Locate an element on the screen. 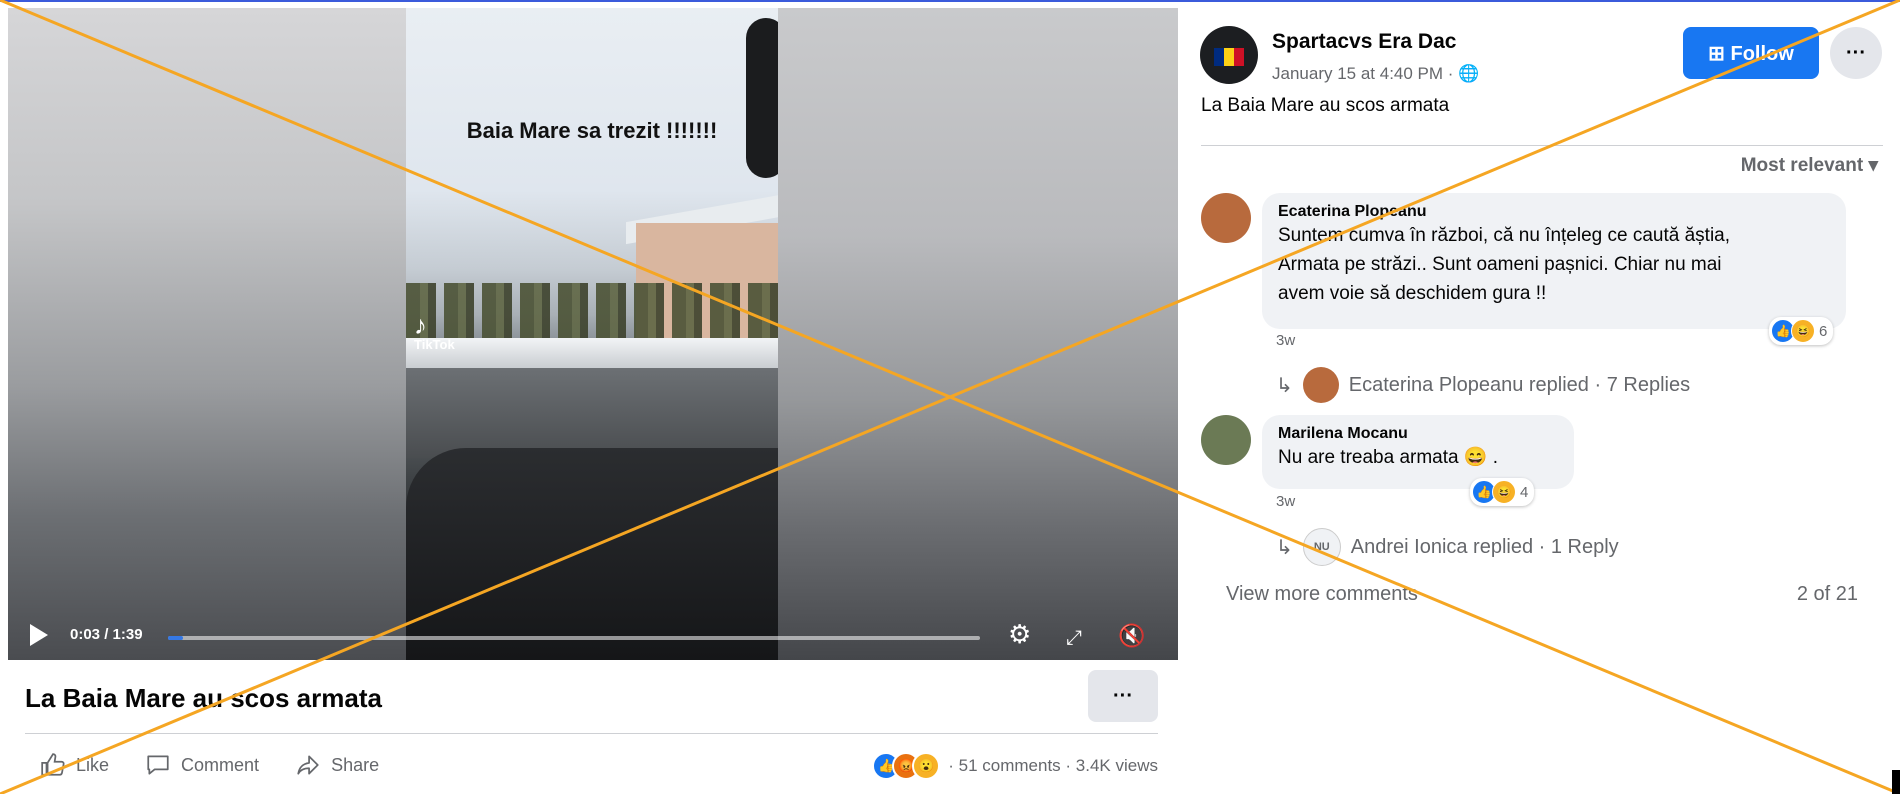 The height and width of the screenshot is (794, 1900). comment-reactions: 👍 😆 4 is located at coordinates (1502, 492).